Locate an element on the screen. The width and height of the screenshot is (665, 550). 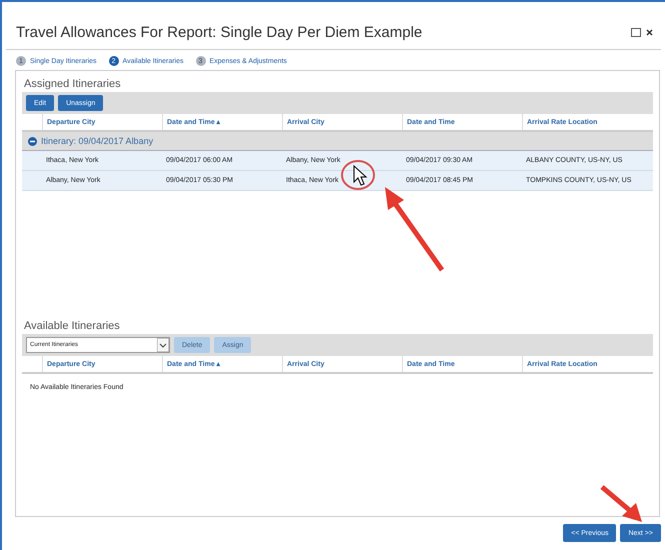
section-title: Available Itineraries is located at coordinates (72, 326).